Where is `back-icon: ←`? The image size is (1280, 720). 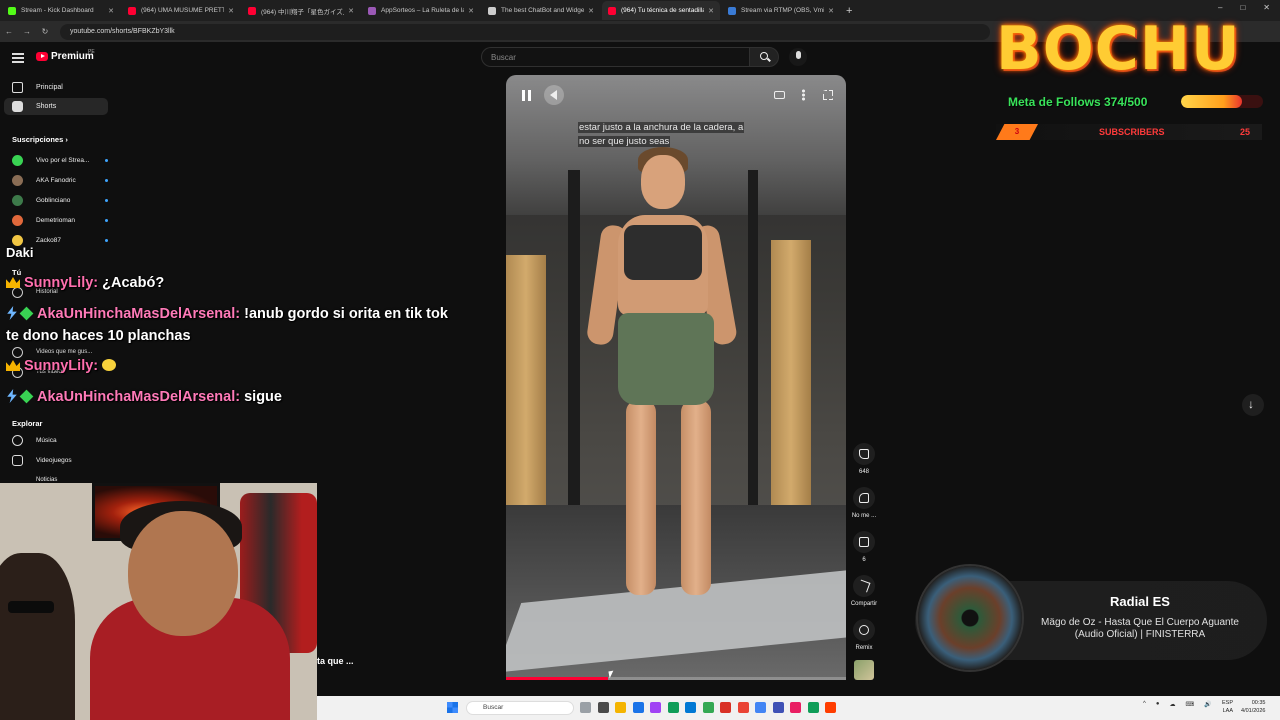
back-icon: ← is located at coordinates (9, 31).